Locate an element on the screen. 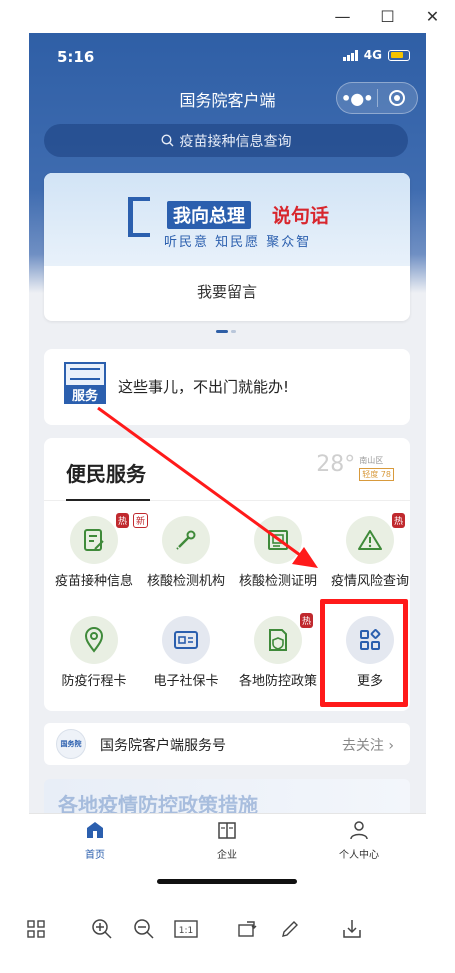  rotate-button is located at coordinates (248, 929).